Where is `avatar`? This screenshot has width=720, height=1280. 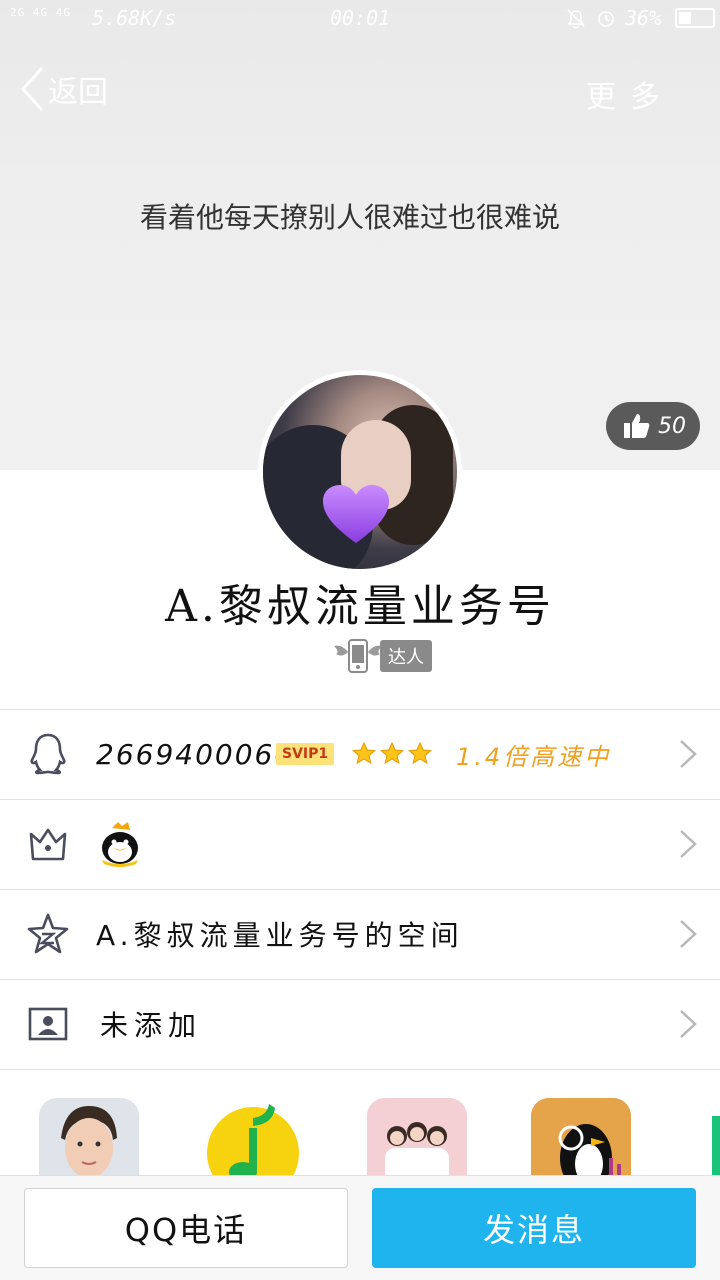 avatar is located at coordinates (360, 472).